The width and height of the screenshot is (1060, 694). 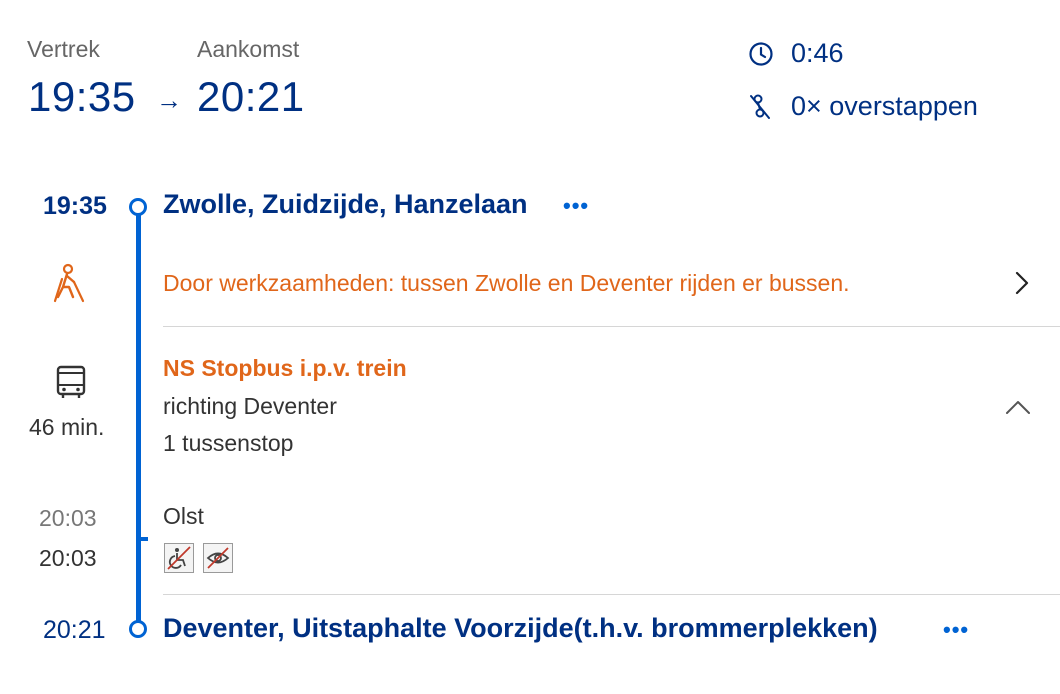 I want to click on no-wheelchair-icon, so click(x=179, y=558).